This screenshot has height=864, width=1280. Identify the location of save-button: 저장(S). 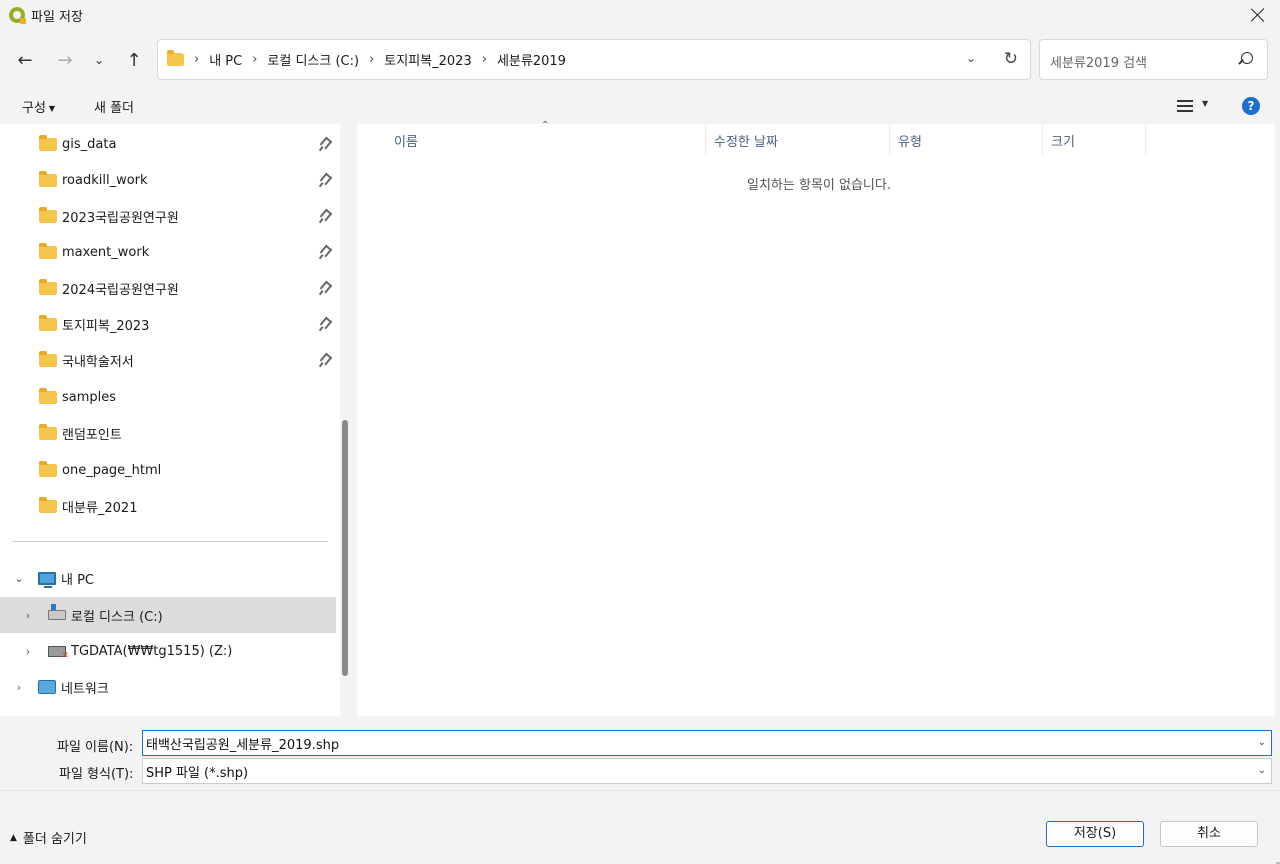
(1095, 834).